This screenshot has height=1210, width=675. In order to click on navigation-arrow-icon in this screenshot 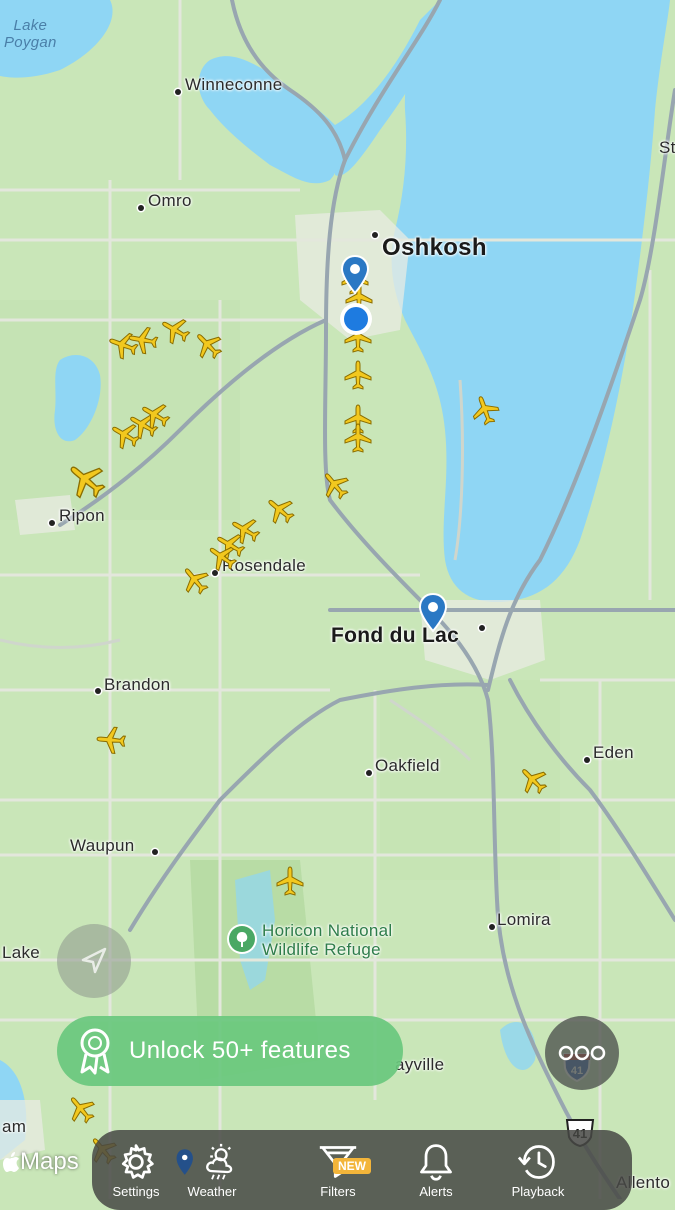, I will do `click(94, 960)`.